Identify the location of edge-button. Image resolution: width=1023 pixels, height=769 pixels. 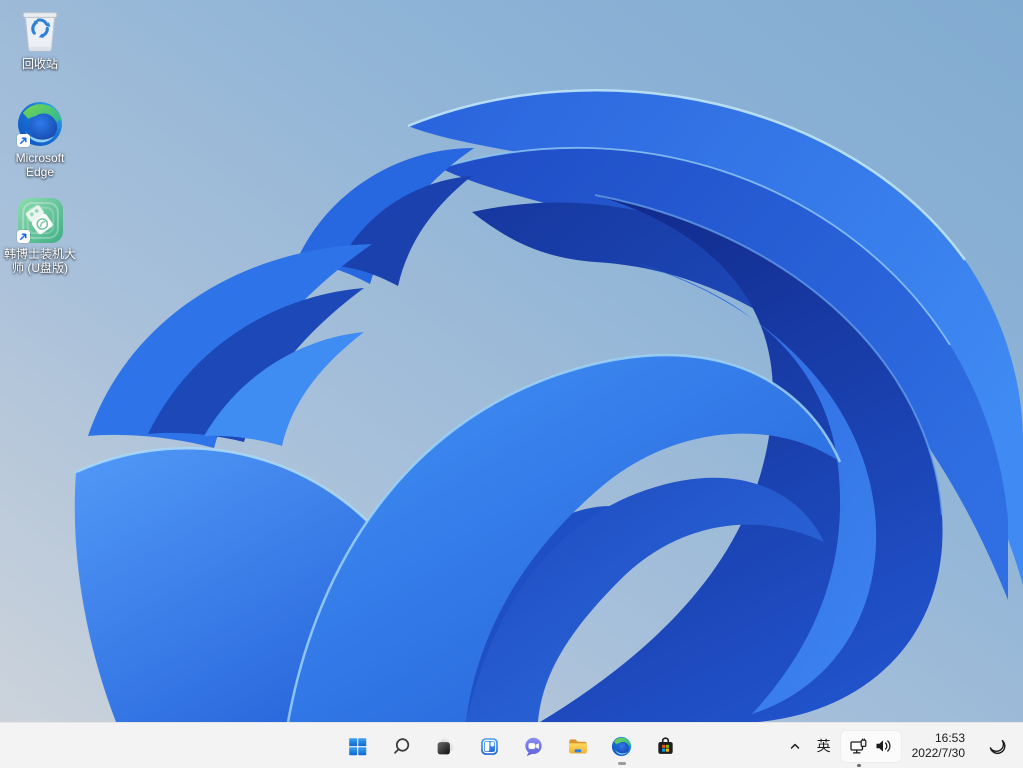
(622, 746).